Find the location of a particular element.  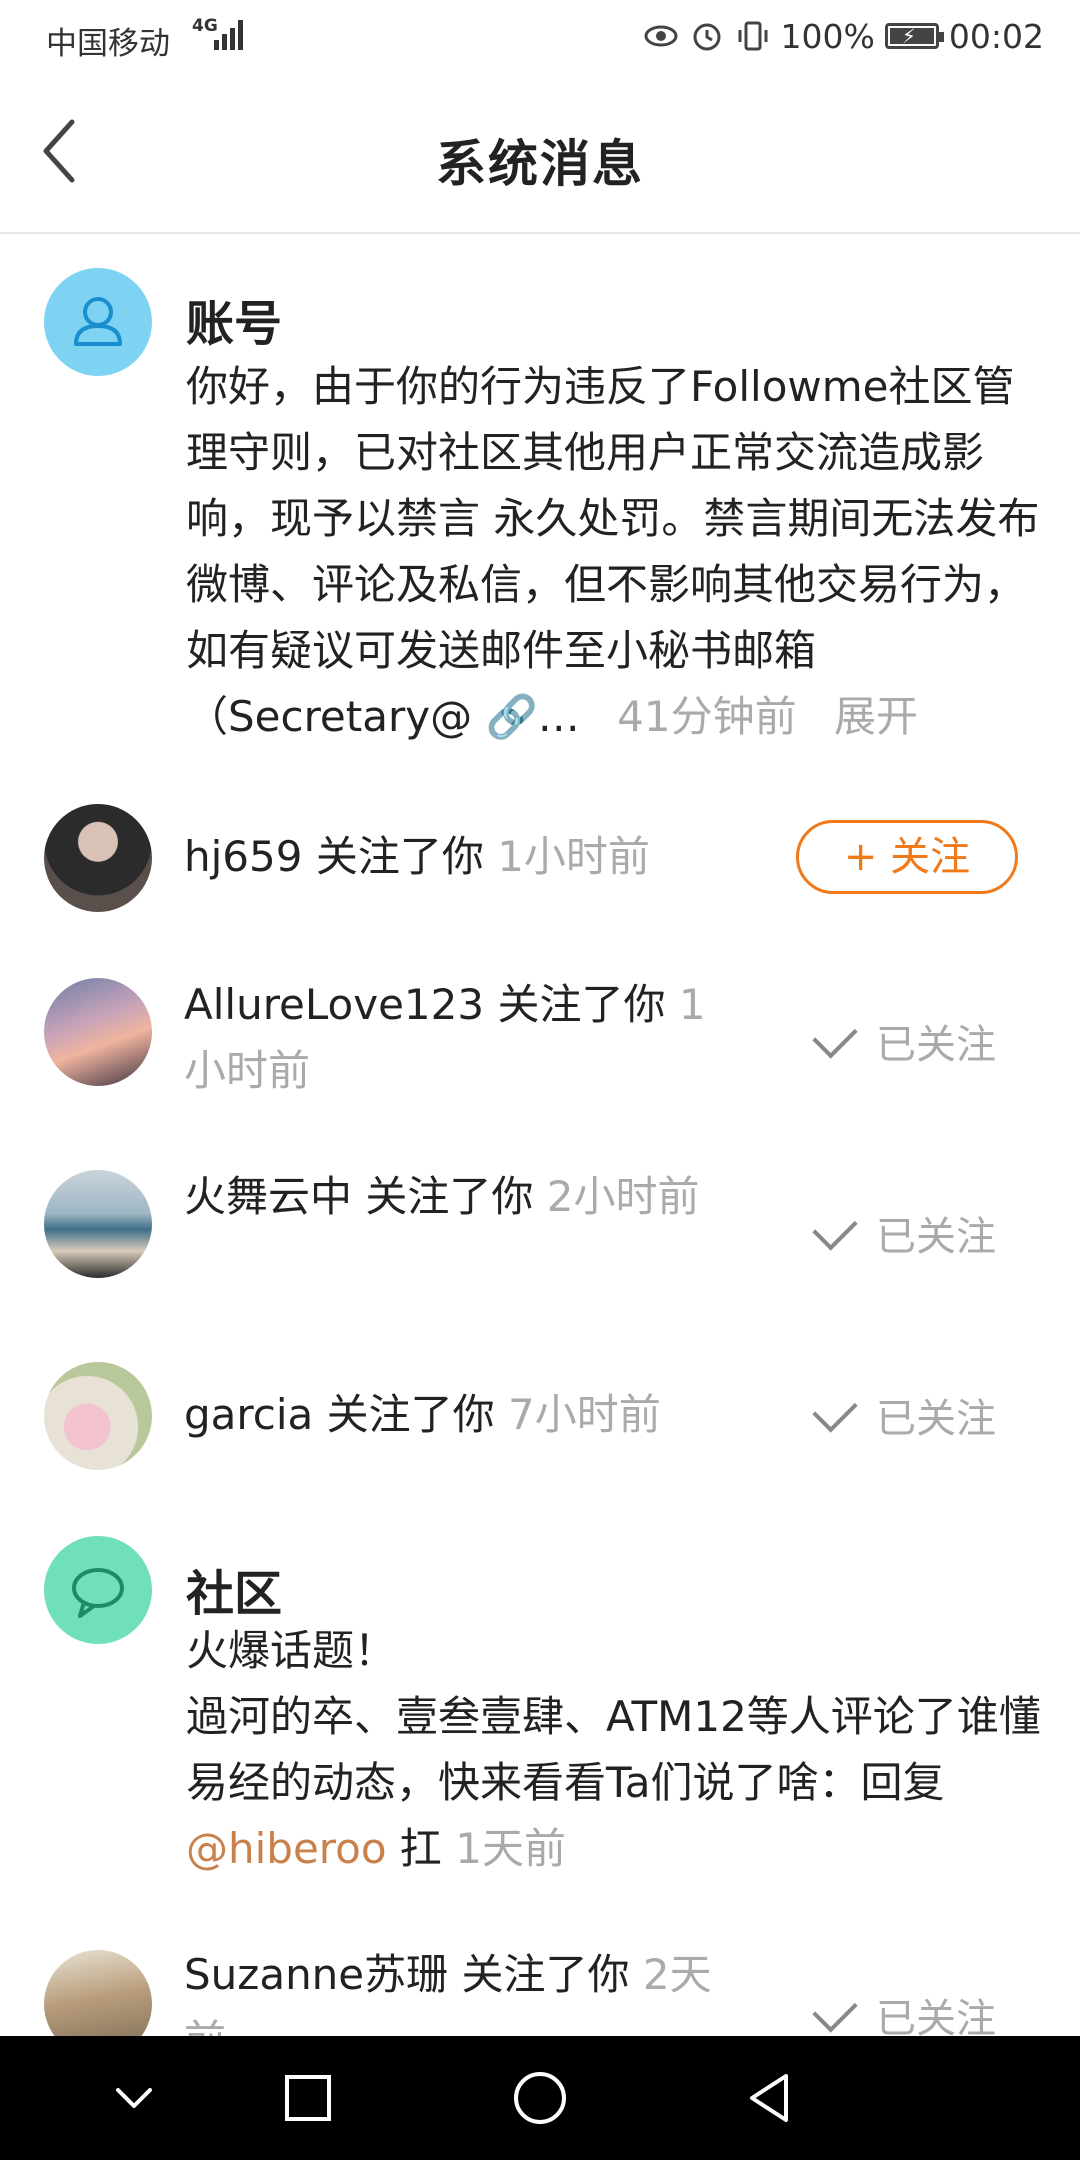

clock: 00:02 is located at coordinates (996, 36).